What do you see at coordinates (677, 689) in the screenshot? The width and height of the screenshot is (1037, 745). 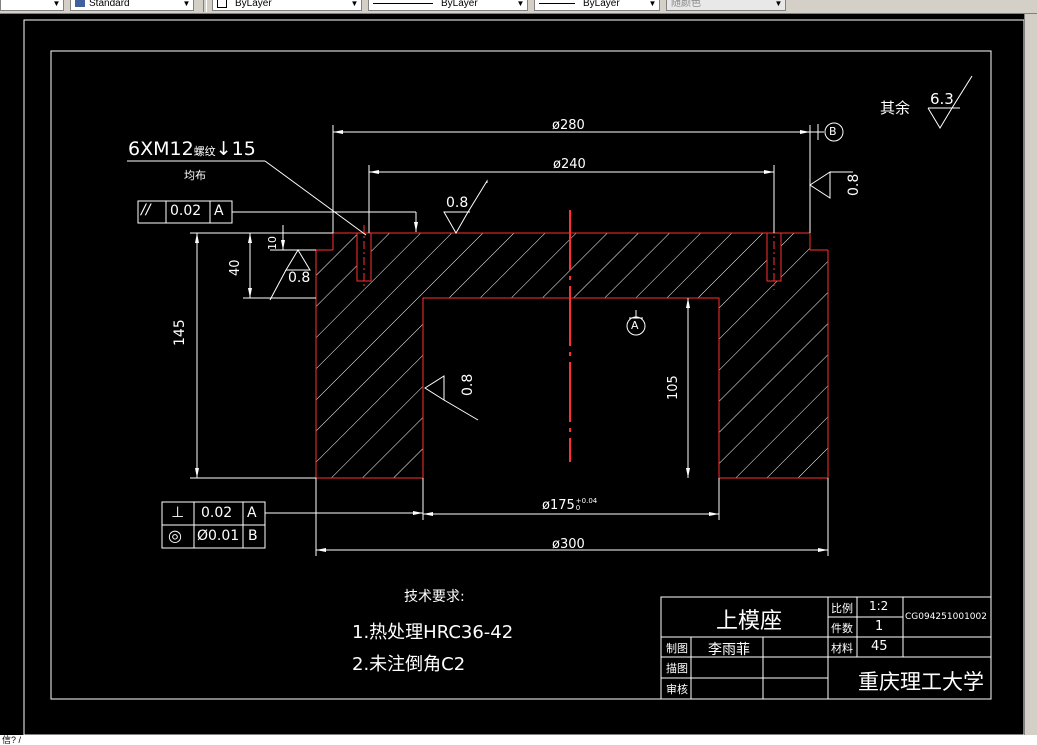 I see `title-reviewed-label: 审核` at bounding box center [677, 689].